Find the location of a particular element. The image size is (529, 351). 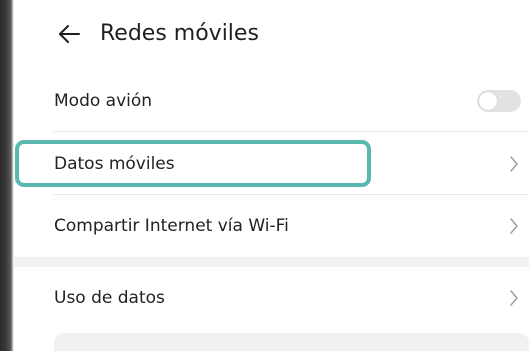

airplane-mode-label: Modo avión is located at coordinates (103, 101).